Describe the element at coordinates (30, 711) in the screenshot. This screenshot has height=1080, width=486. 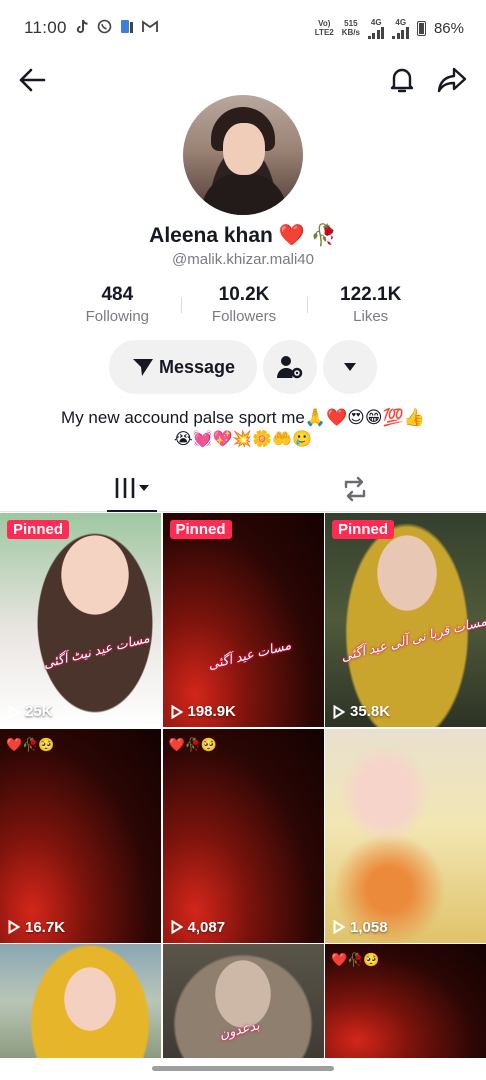
I see `view-count: 25K` at that location.